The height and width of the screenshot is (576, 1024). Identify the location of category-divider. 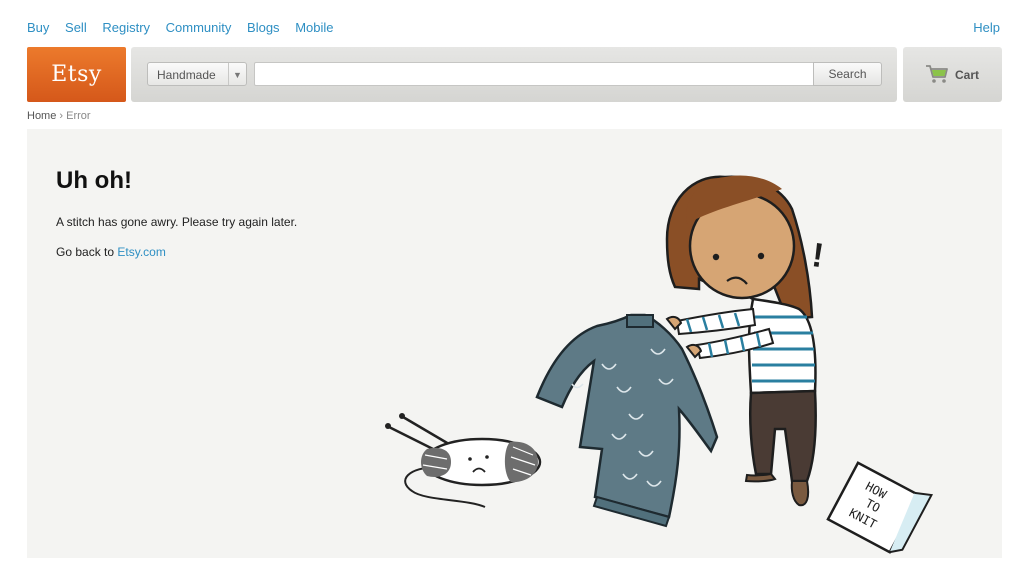
(228, 74).